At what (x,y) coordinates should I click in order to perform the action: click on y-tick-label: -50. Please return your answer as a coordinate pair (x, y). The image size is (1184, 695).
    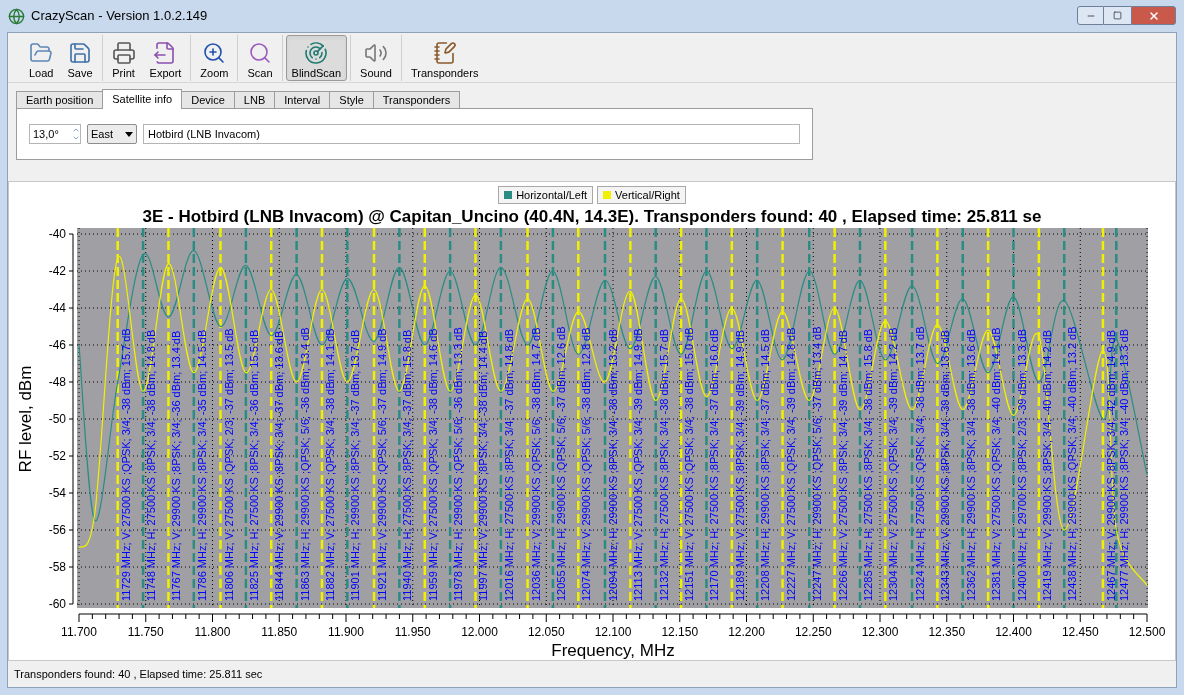
    Looking at the image, I should click on (57, 419).